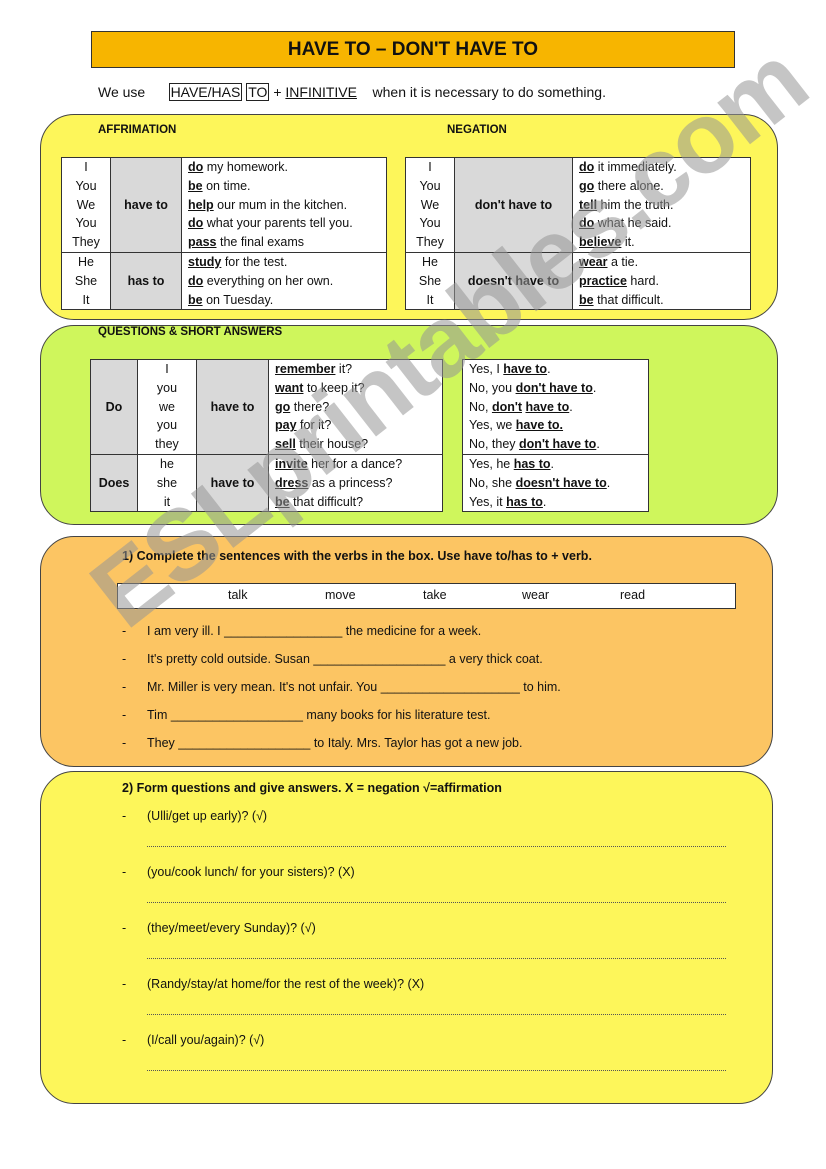 The height and width of the screenshot is (1169, 826). I want to click on subject: we, so click(167, 406).